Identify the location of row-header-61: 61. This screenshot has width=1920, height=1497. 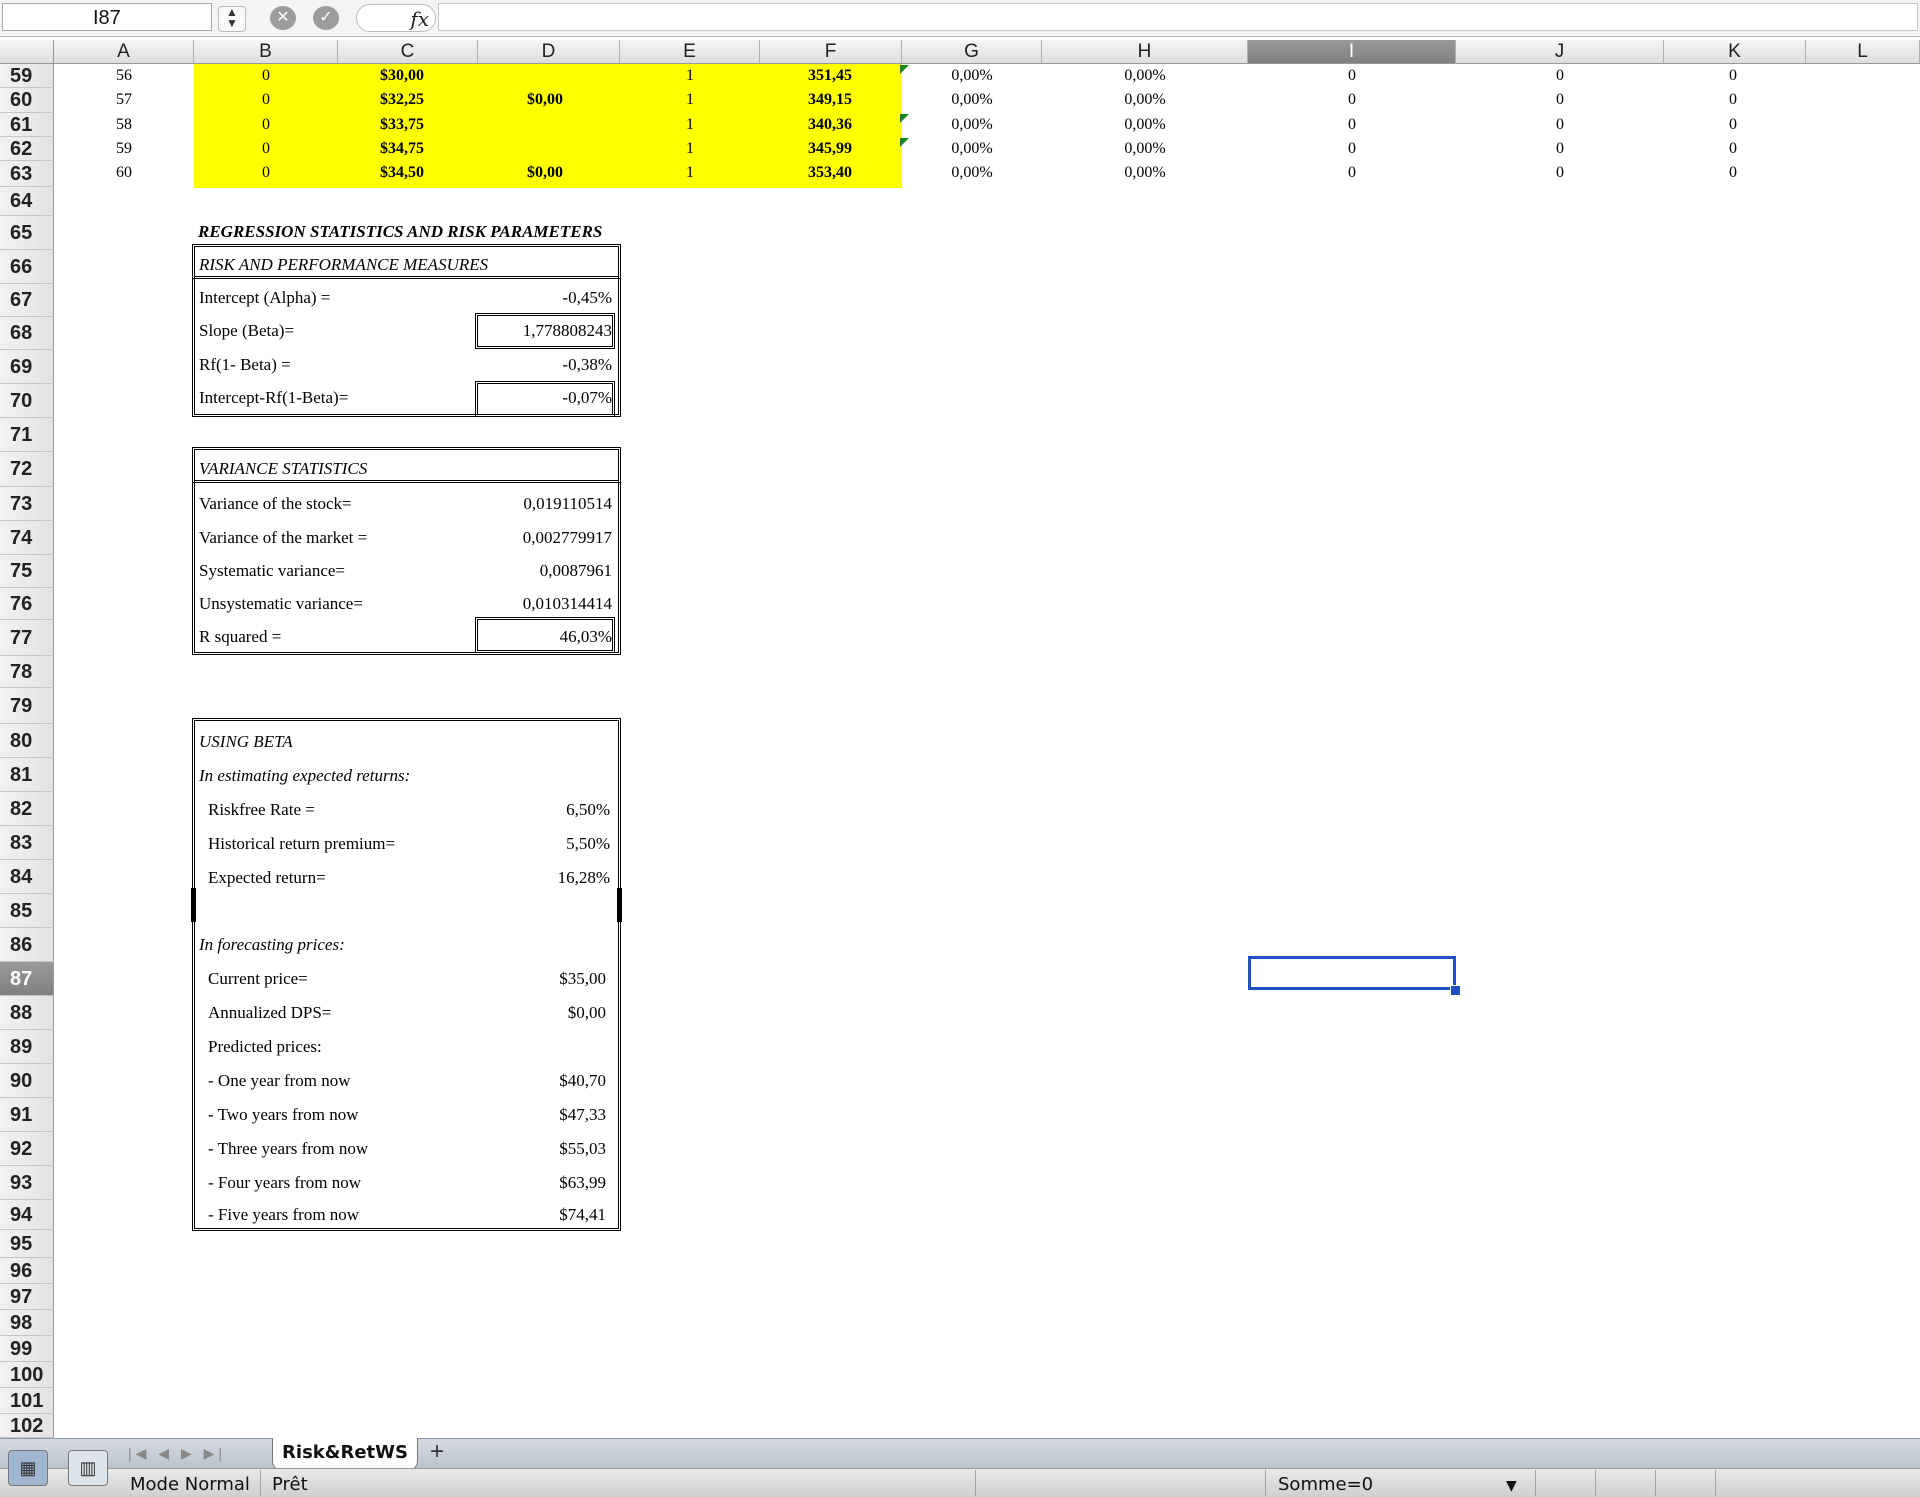
(27, 125).